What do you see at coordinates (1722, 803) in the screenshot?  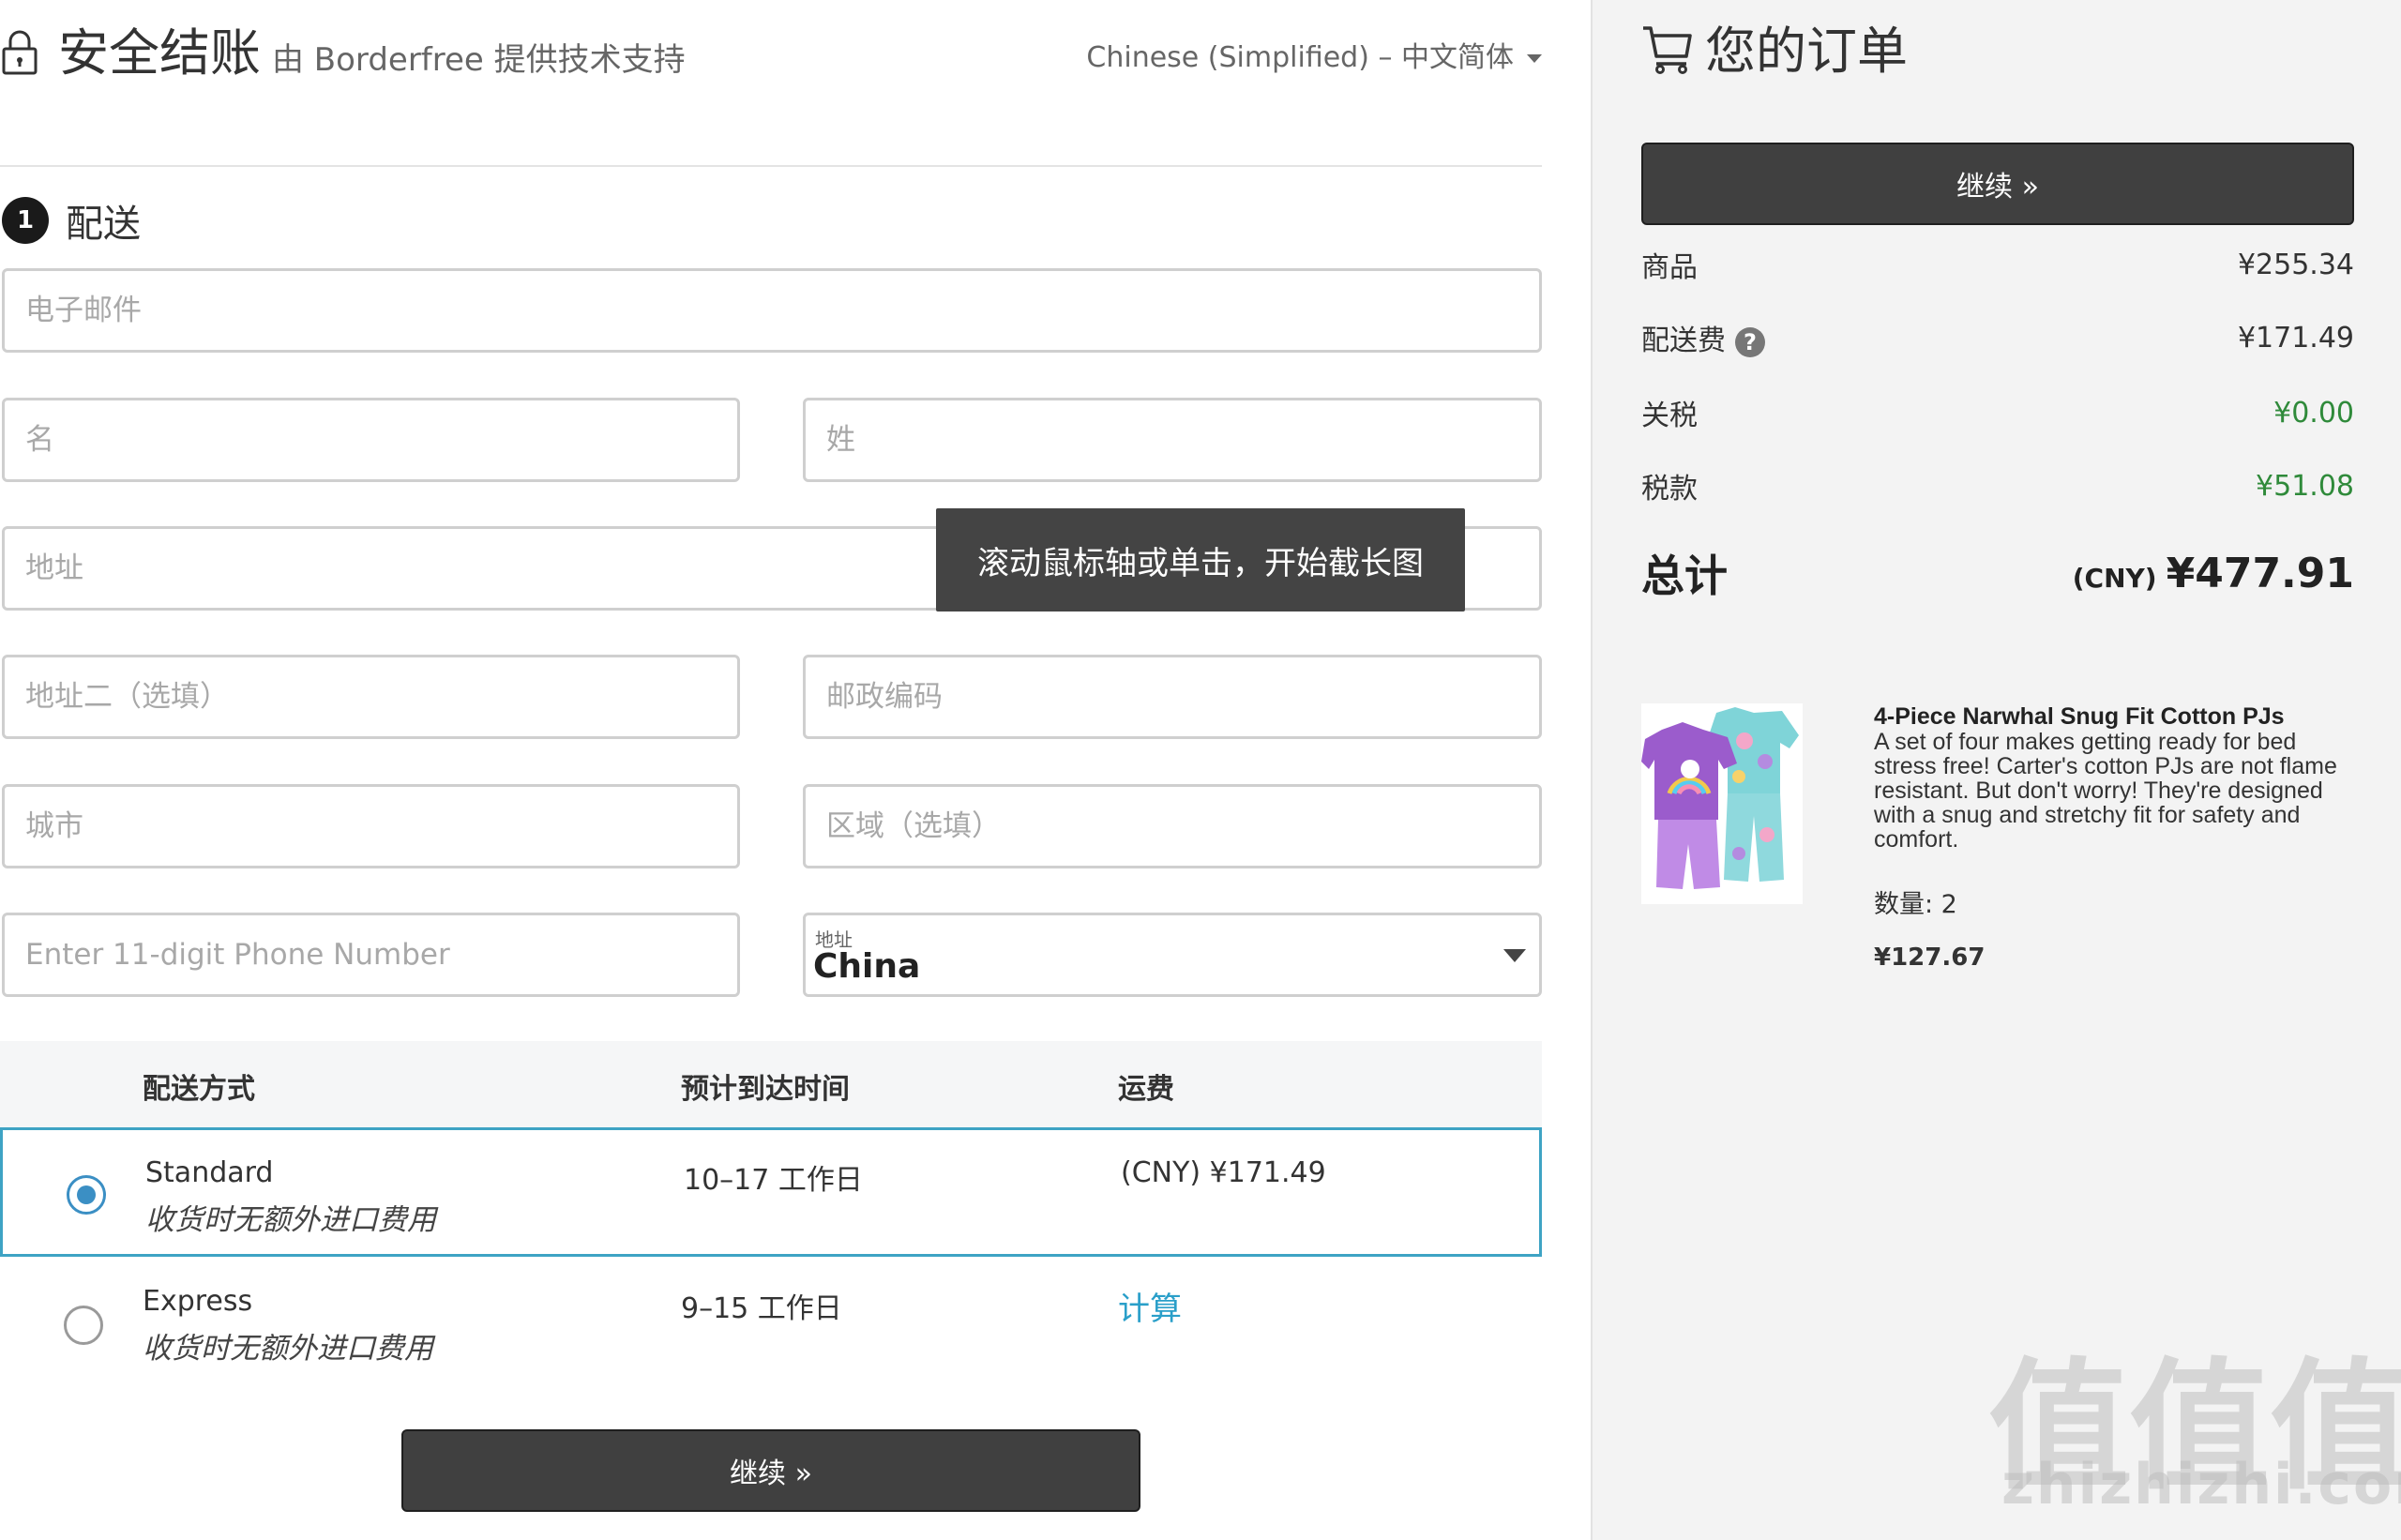 I see `product-image` at bounding box center [1722, 803].